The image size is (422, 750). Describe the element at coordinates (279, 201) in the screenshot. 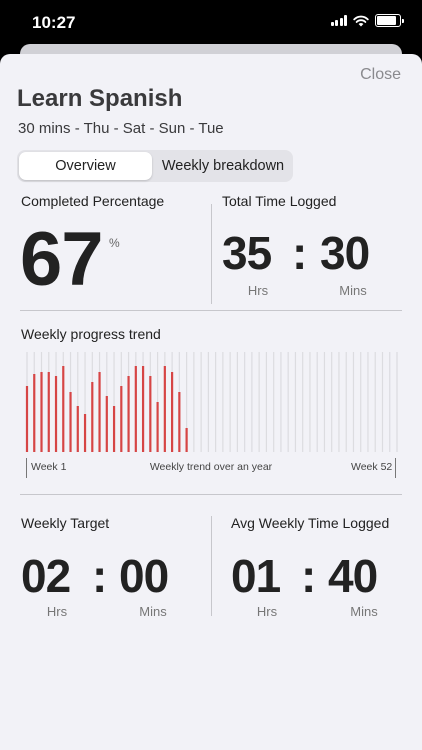

I see `total-time-label: Total Time Logged` at that location.